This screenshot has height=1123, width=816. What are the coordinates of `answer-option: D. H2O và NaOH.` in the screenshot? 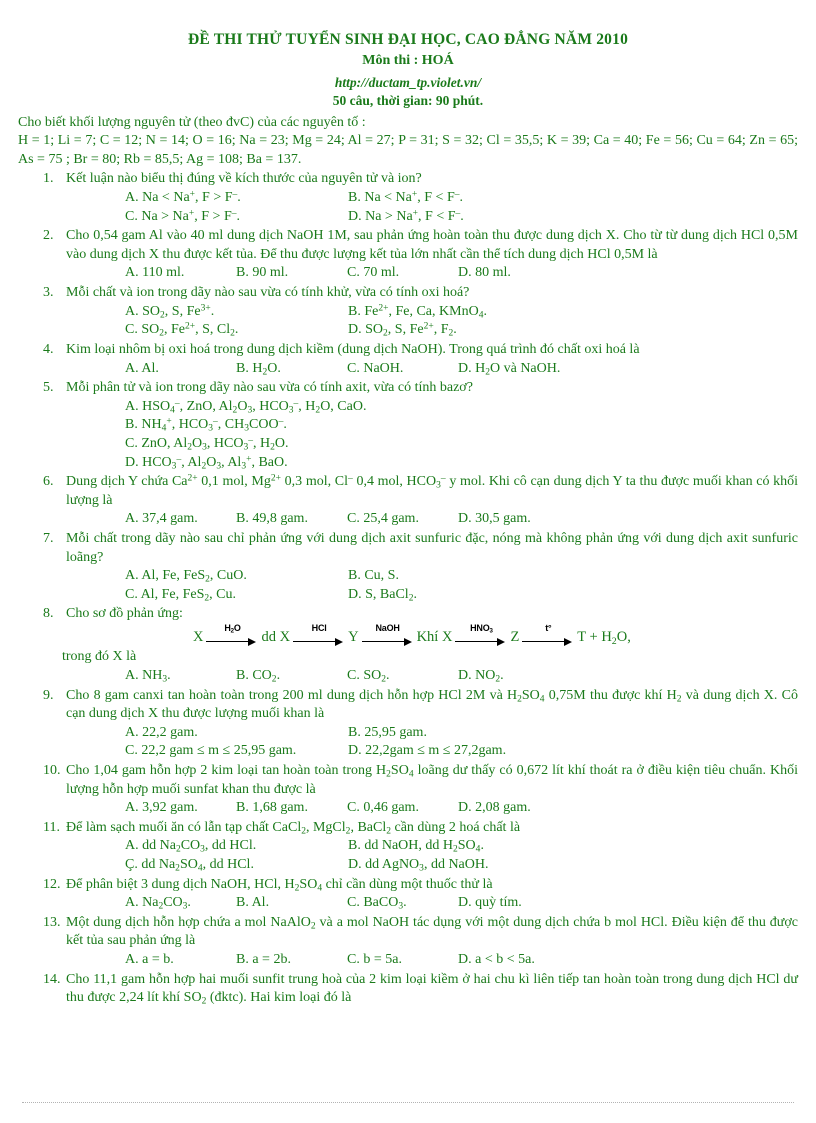 It's located at (513, 369).